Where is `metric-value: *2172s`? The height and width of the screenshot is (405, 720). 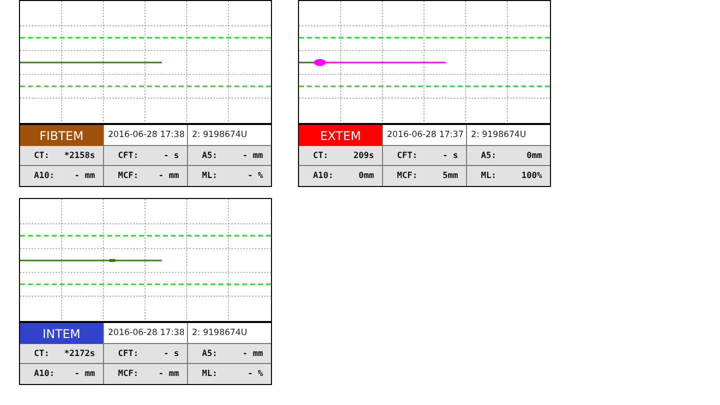
metric-value: *2172s is located at coordinates (79, 353).